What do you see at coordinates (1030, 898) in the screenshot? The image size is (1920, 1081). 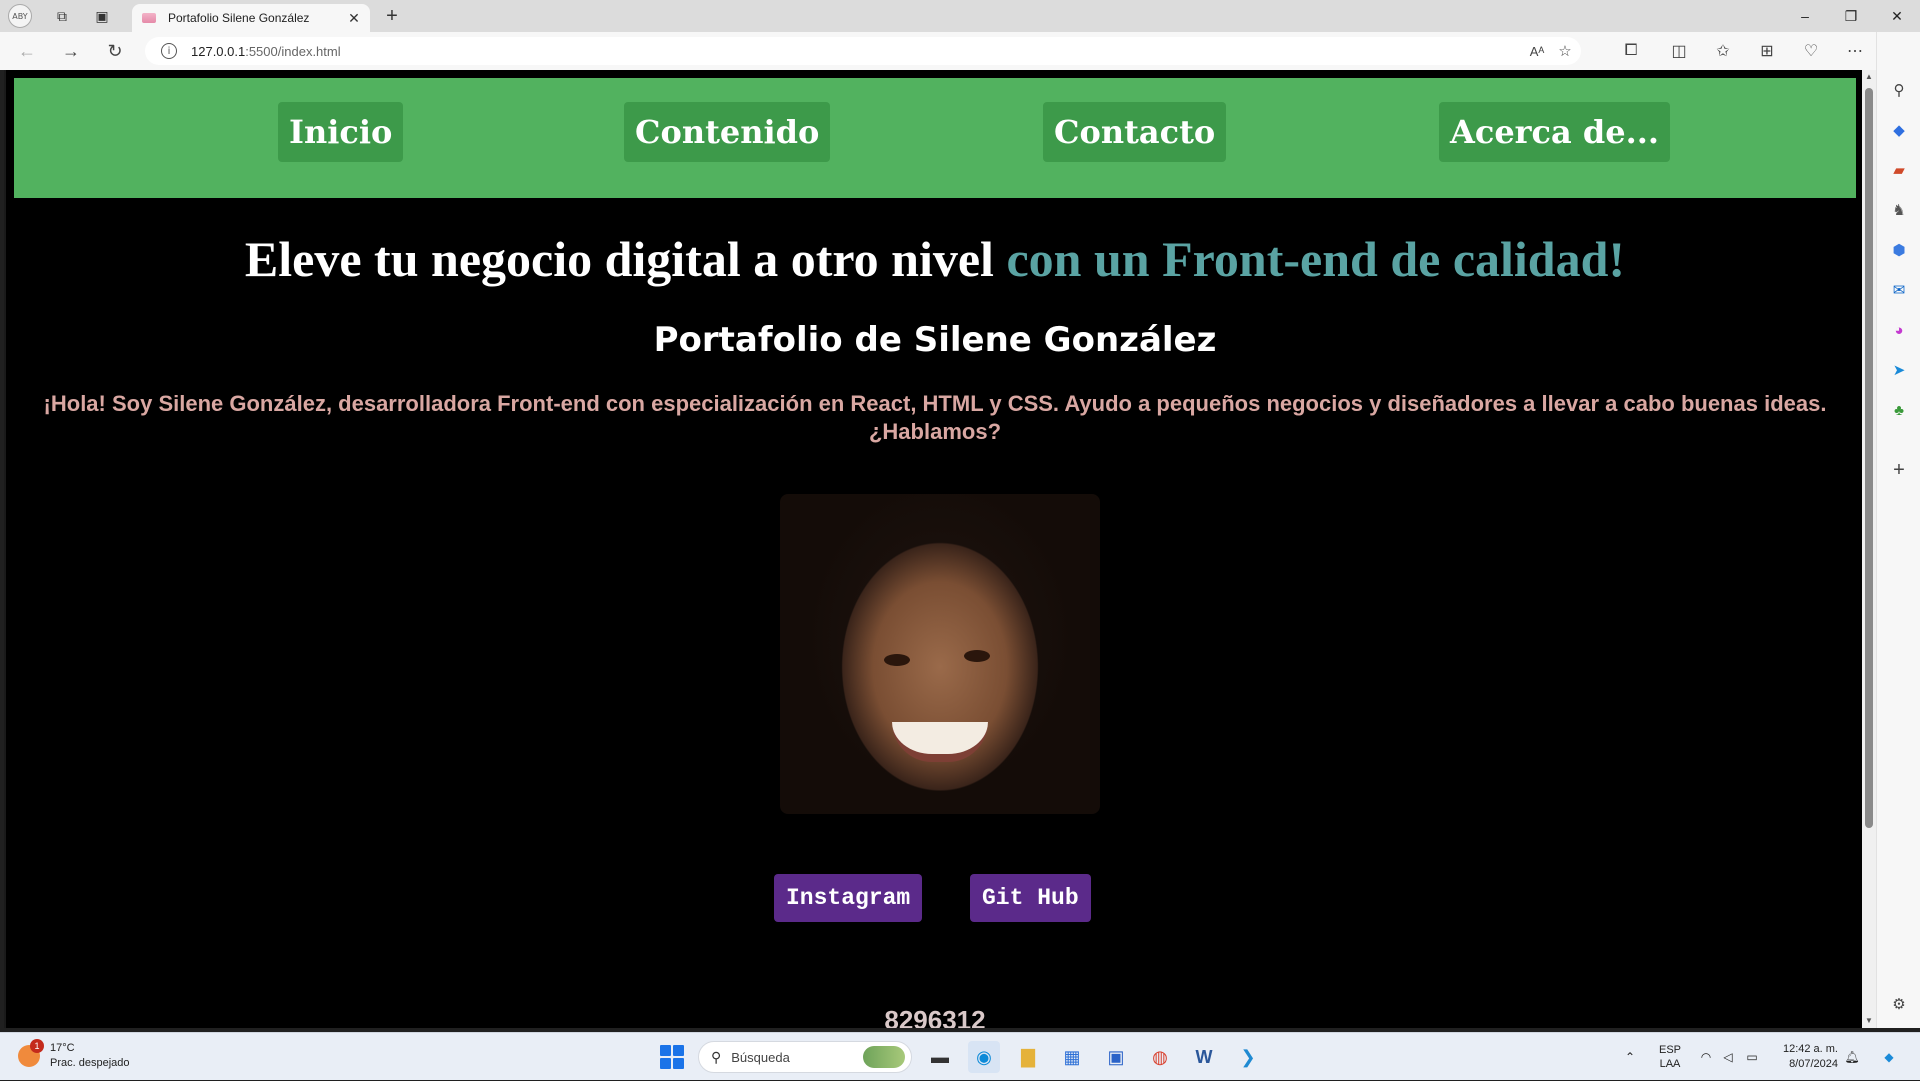 I see `github-button: Git Hub` at bounding box center [1030, 898].